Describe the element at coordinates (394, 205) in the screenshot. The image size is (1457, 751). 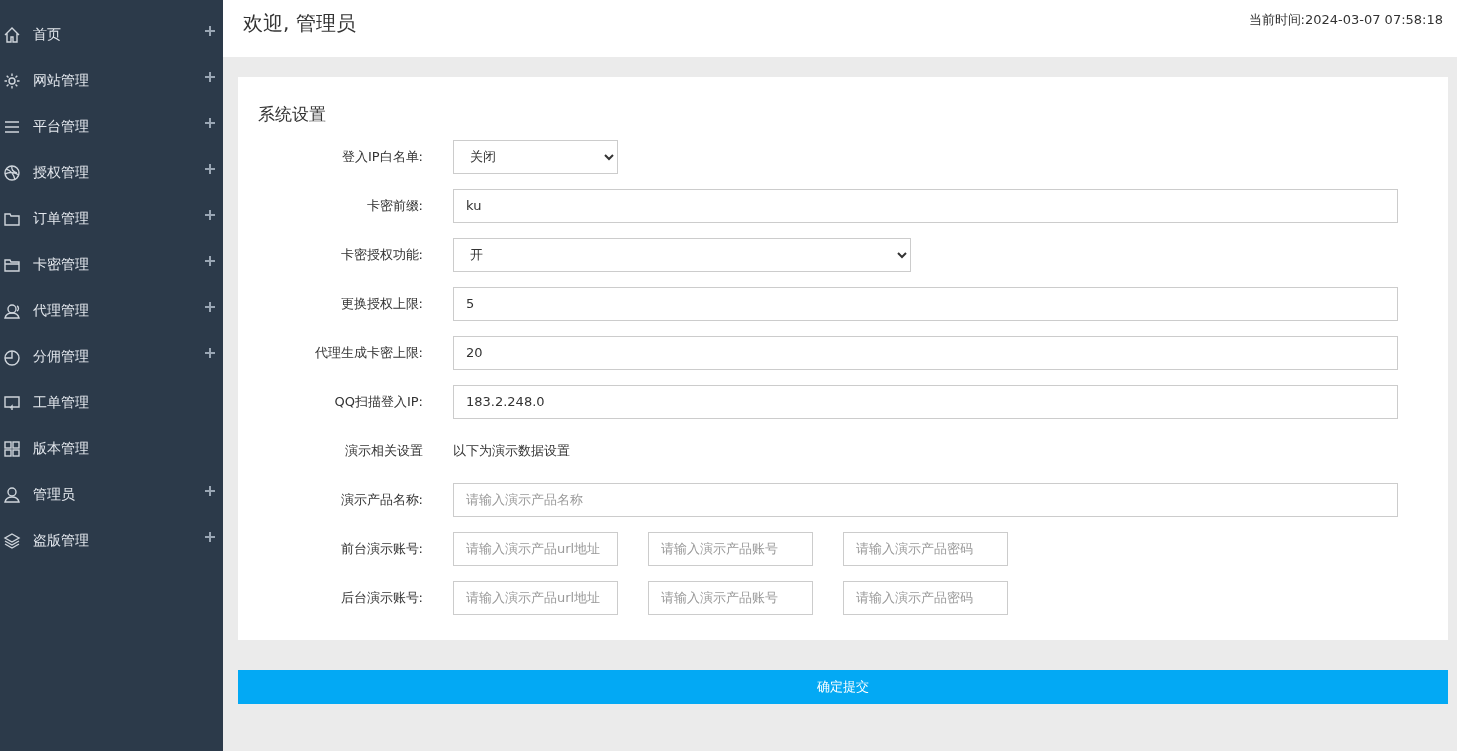
I see `field-label: 卡密前缀:` at that location.